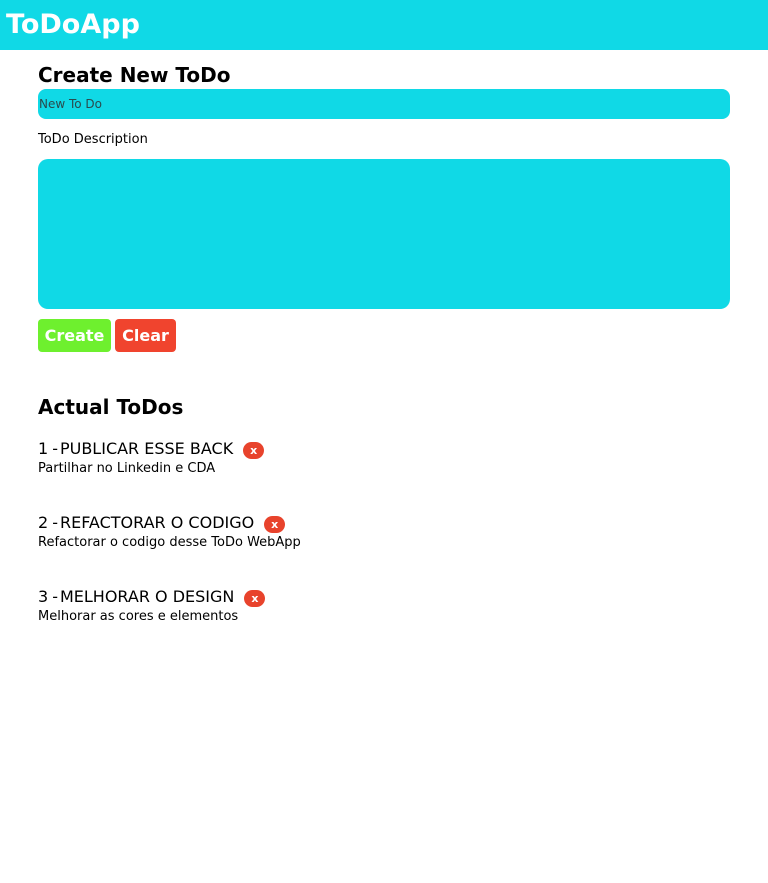  What do you see at coordinates (384, 104) in the screenshot?
I see `todo-title-input` at bounding box center [384, 104].